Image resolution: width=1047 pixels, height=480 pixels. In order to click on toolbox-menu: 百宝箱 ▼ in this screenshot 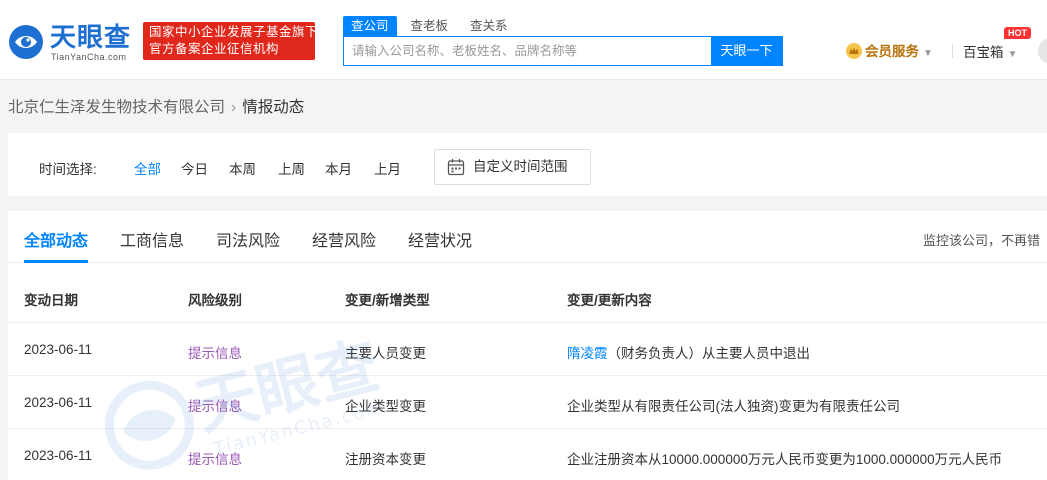, I will do `click(990, 51)`.